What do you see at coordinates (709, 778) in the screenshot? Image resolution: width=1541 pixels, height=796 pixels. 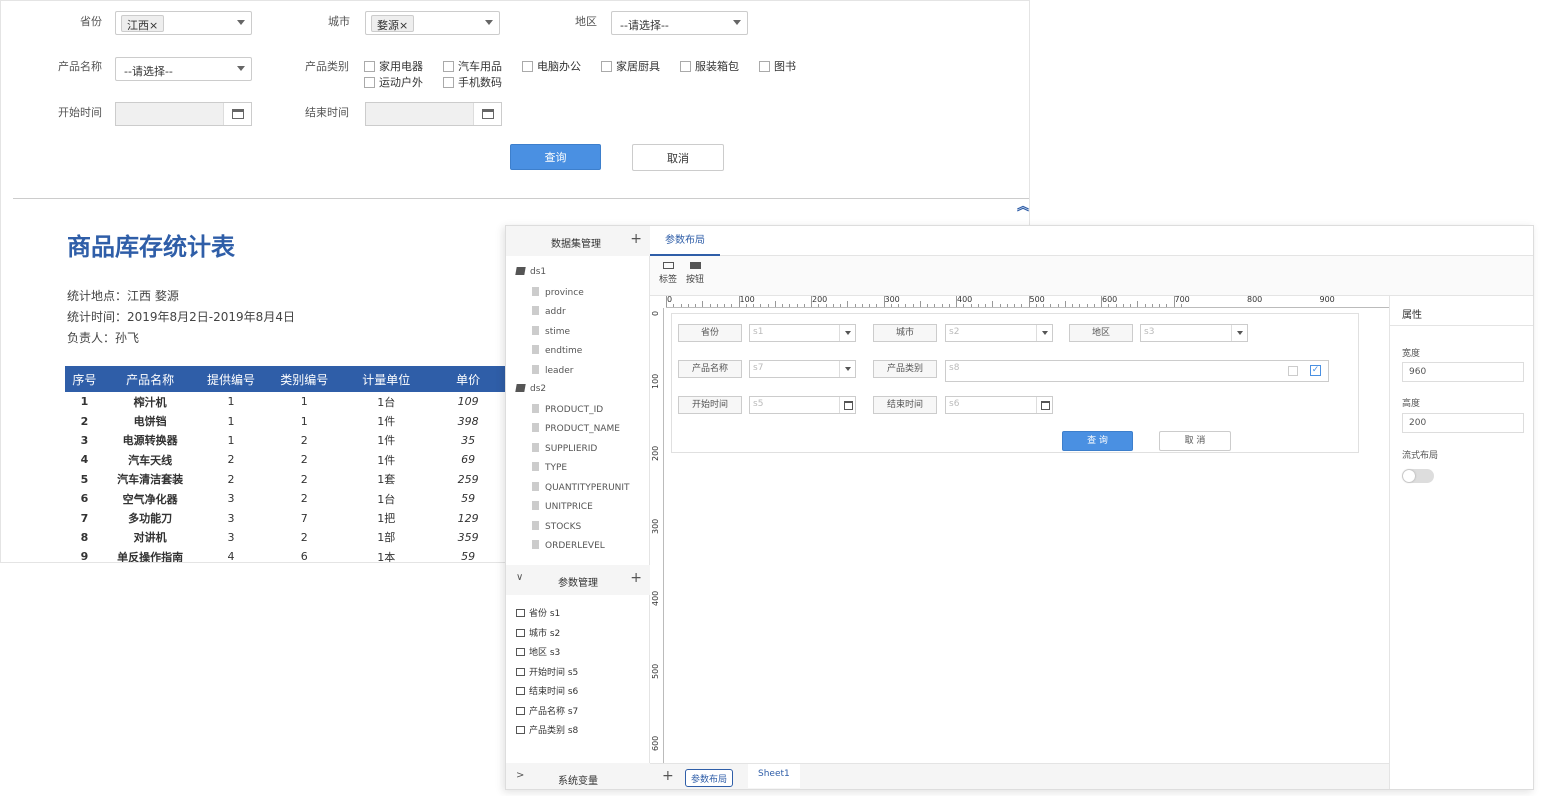 I see `sheet-tab-param-layout: 参数布局` at bounding box center [709, 778].